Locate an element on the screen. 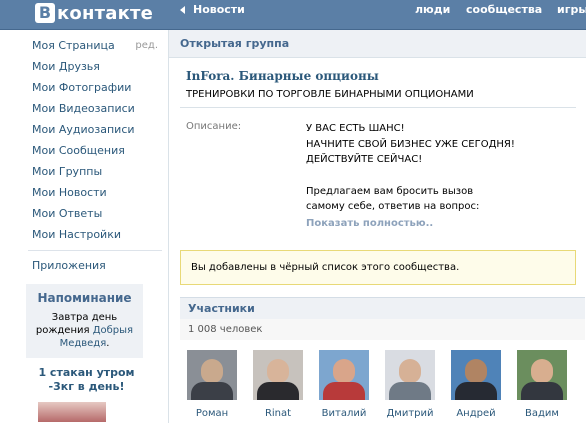  nav-people: люди is located at coordinates (432, 9).